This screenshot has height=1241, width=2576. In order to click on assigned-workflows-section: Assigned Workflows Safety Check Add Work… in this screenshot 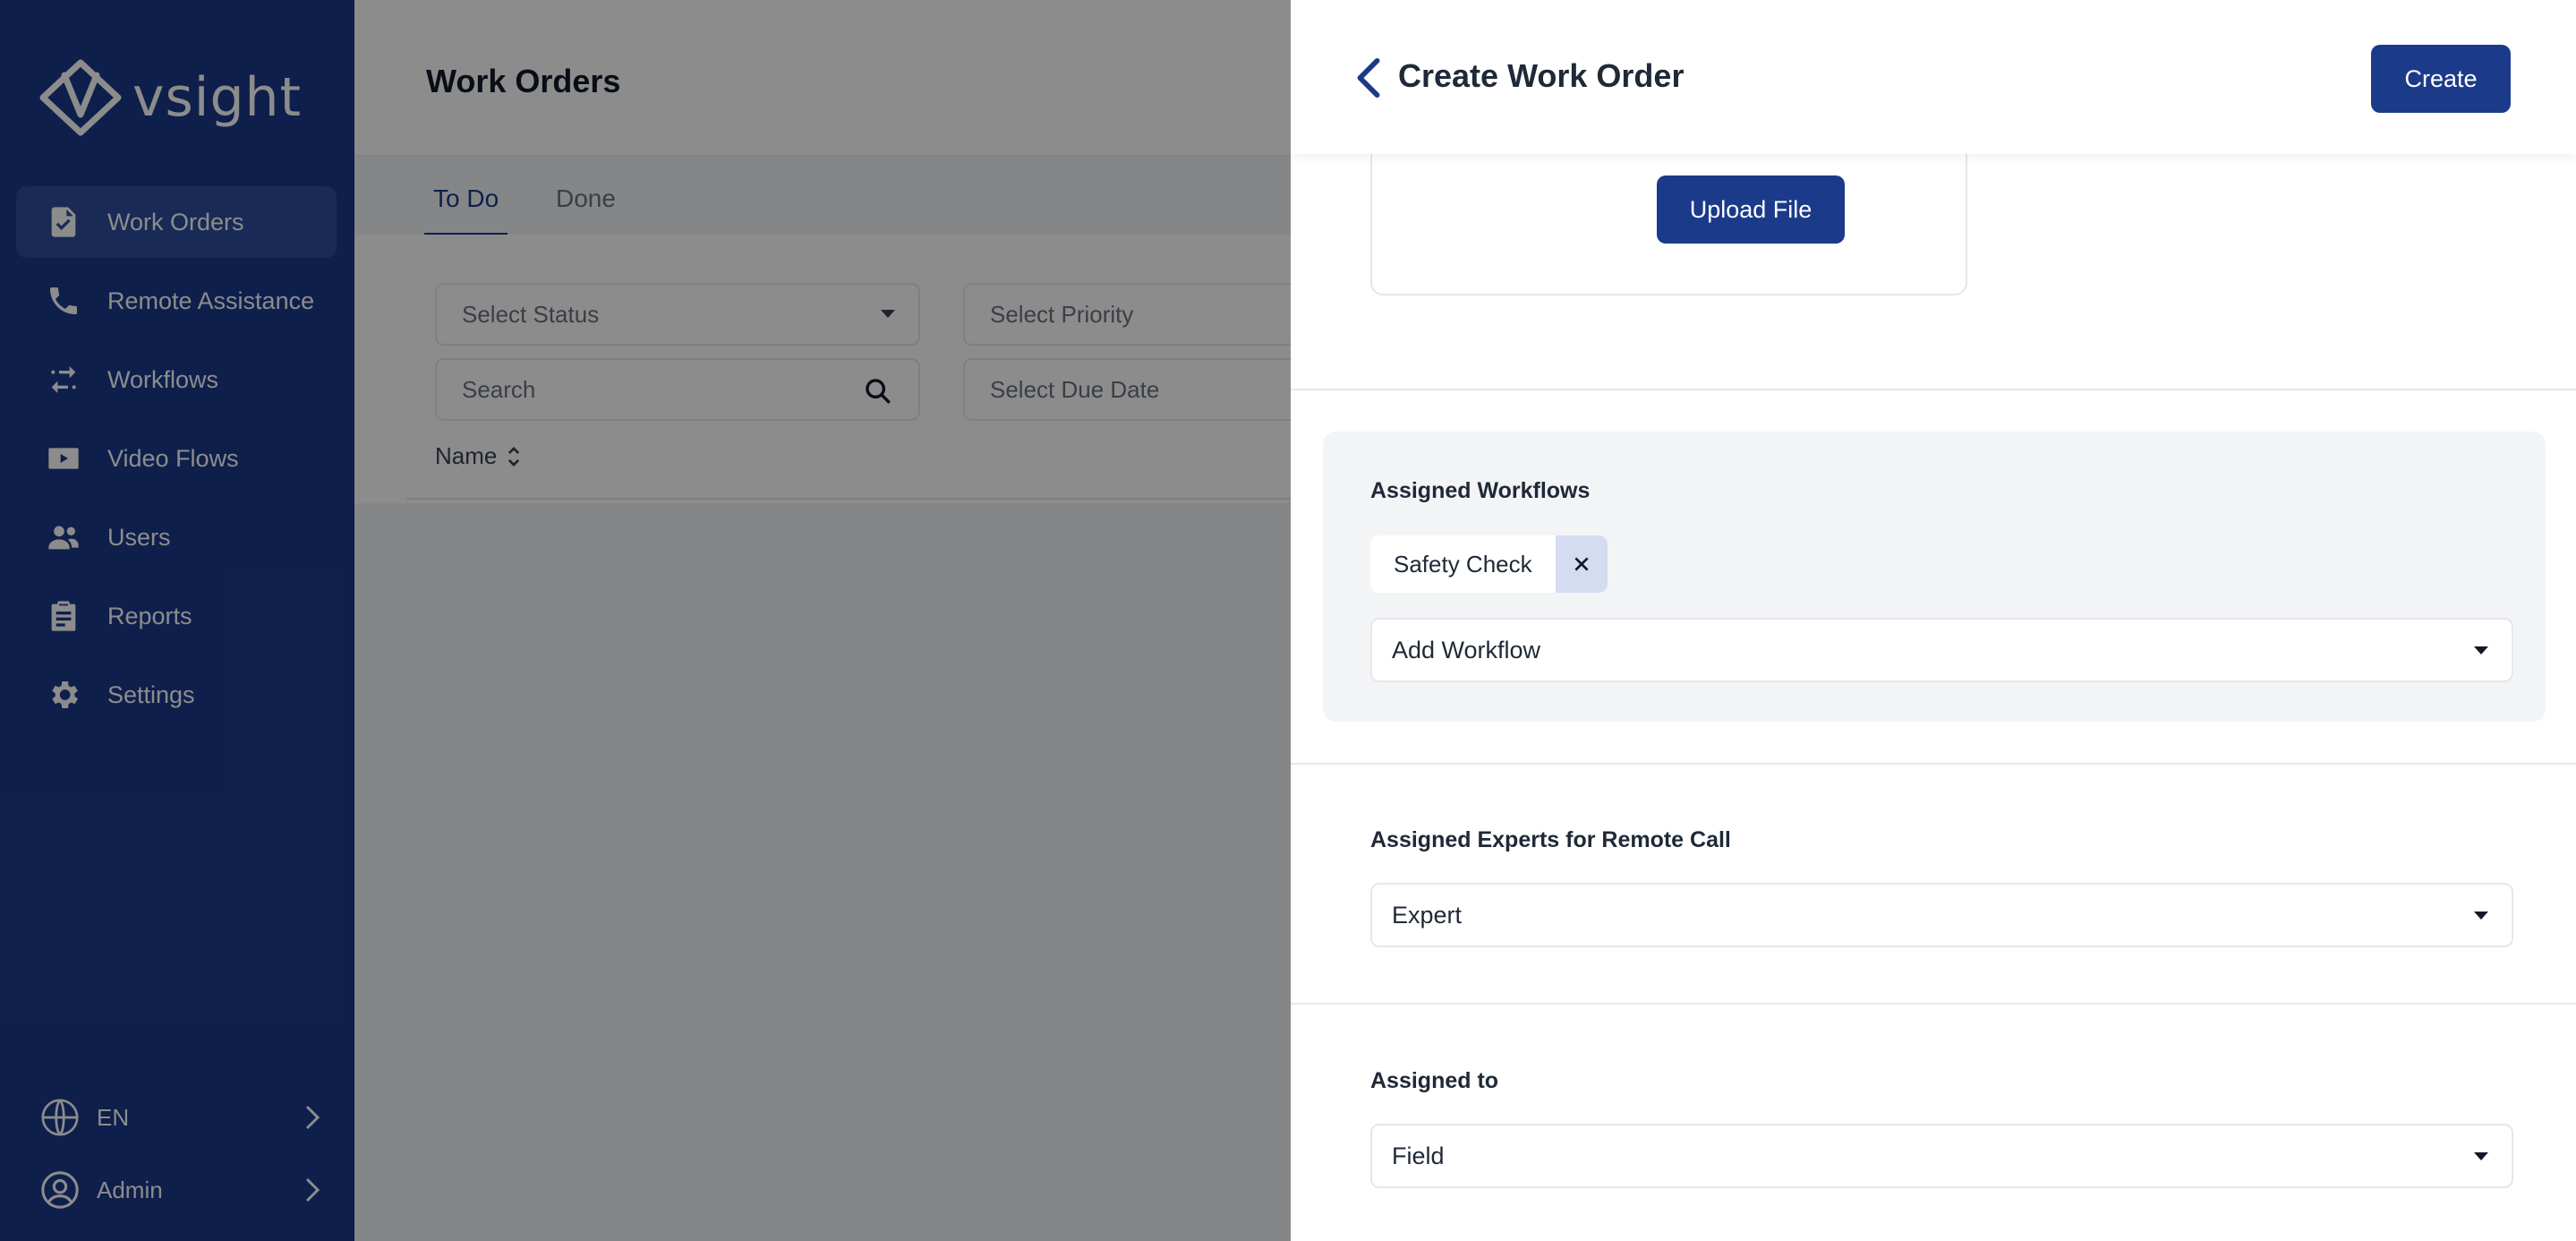, I will do `click(1934, 577)`.